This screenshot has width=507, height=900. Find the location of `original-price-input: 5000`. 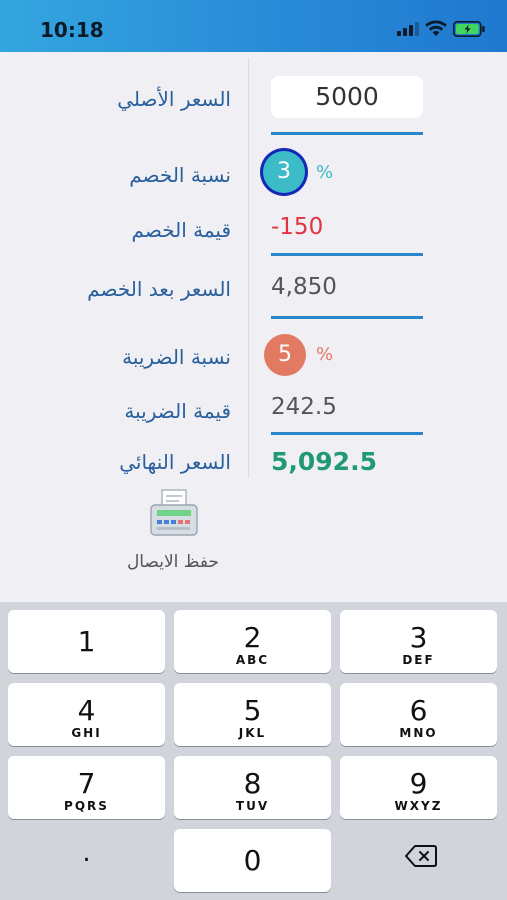

original-price-input: 5000 is located at coordinates (347, 97).